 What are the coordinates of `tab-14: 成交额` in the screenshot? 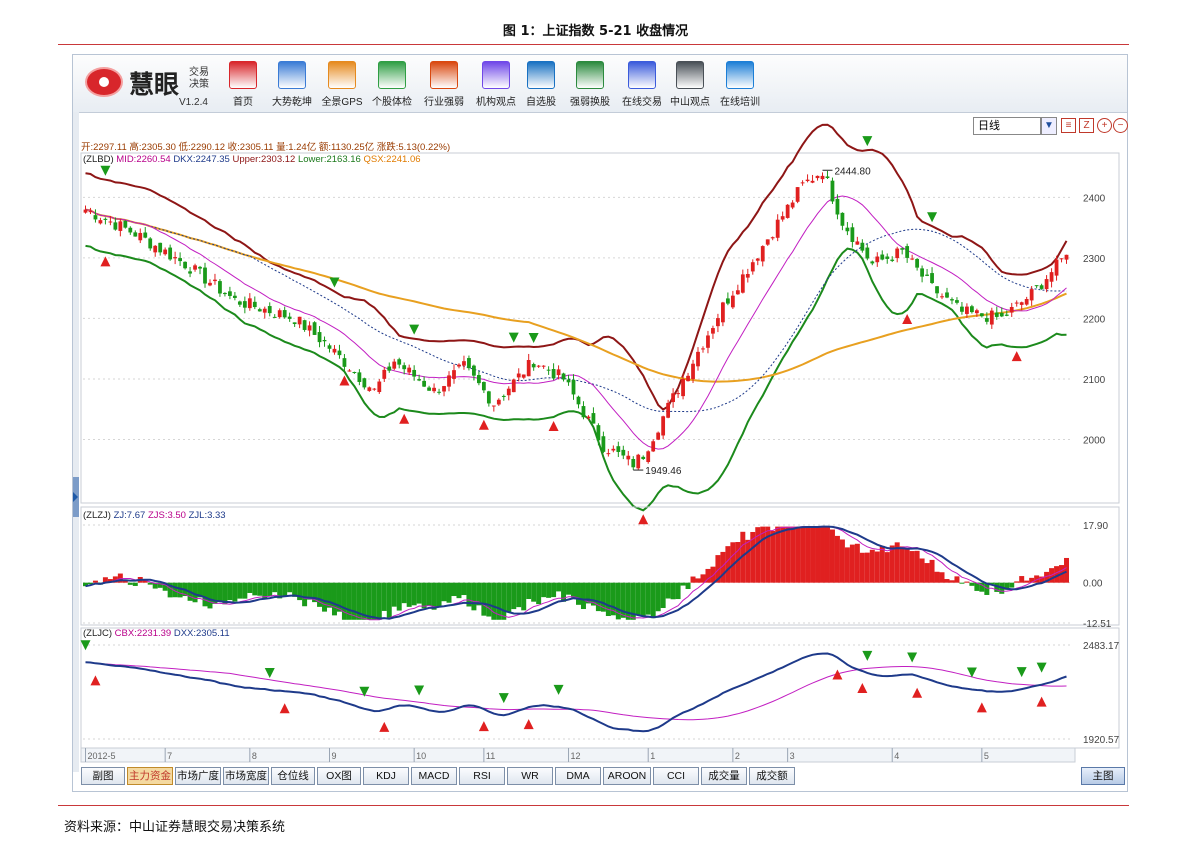 It's located at (772, 776).